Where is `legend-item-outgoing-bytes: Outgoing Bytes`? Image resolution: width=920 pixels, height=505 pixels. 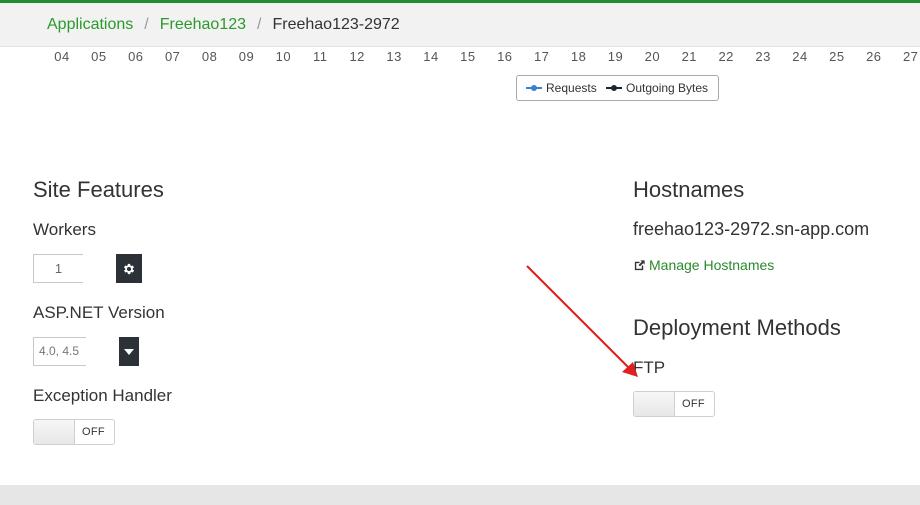 legend-item-outgoing-bytes: Outgoing Bytes is located at coordinates (657, 88).